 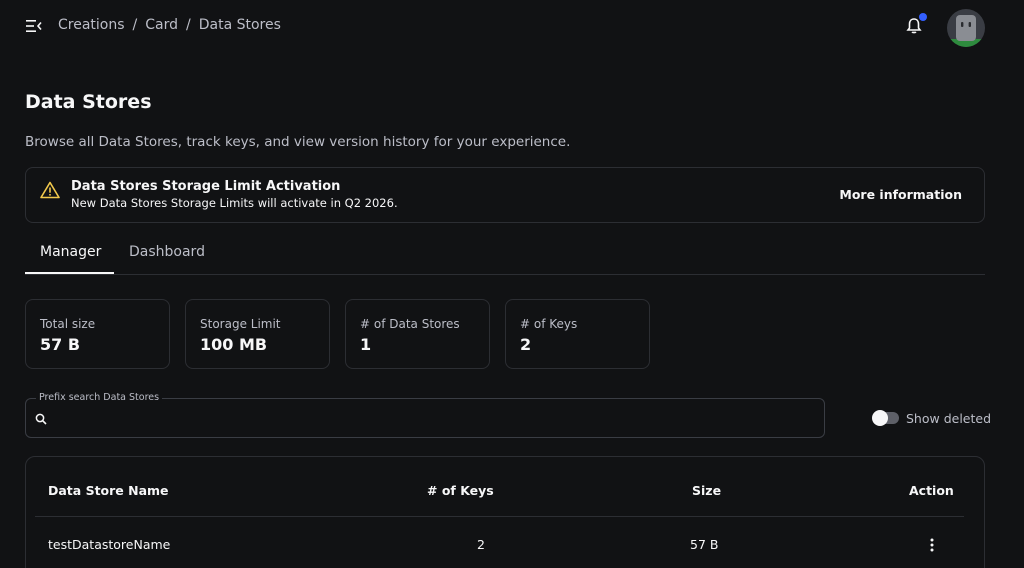 I want to click on search-icon, so click(x=41, y=419).